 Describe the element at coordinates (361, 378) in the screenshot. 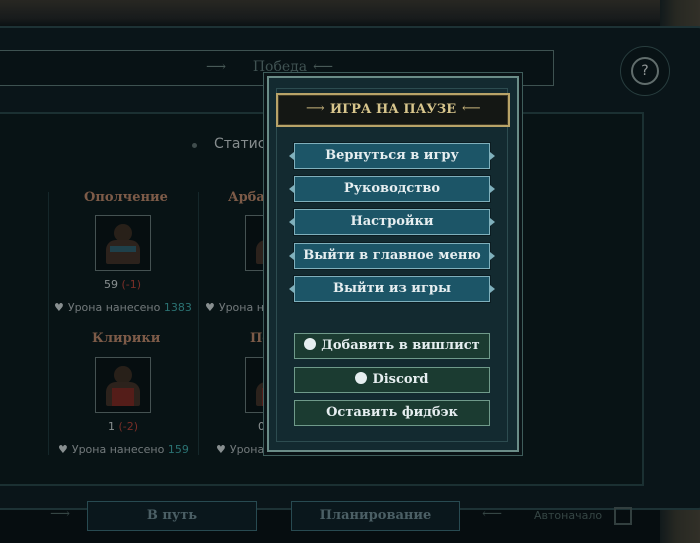

I see `discord-icon` at that location.